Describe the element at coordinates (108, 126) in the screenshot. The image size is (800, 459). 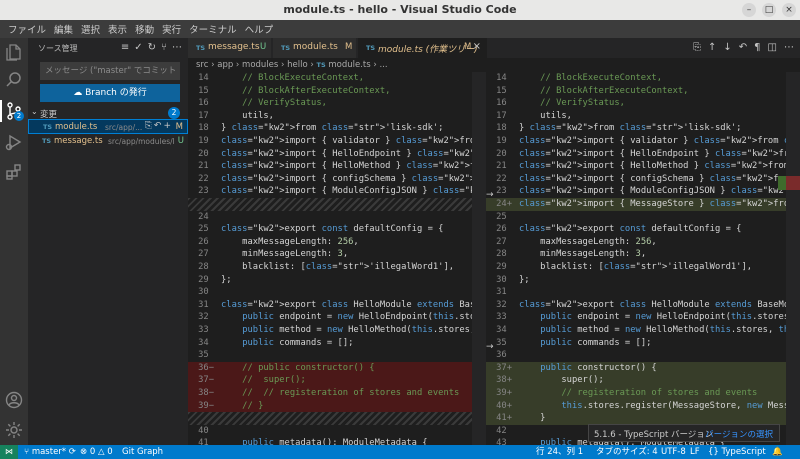
I see `changed-file-module-ts: TS module.ts src/app/... ⎘↶+ M` at that location.